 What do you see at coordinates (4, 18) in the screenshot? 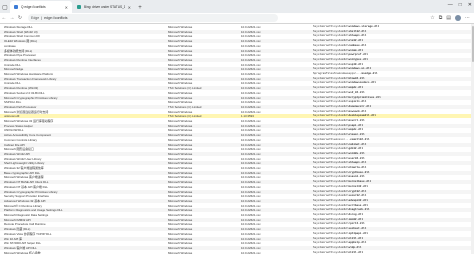
I see `back-arrow-icon: ←` at bounding box center [4, 18].